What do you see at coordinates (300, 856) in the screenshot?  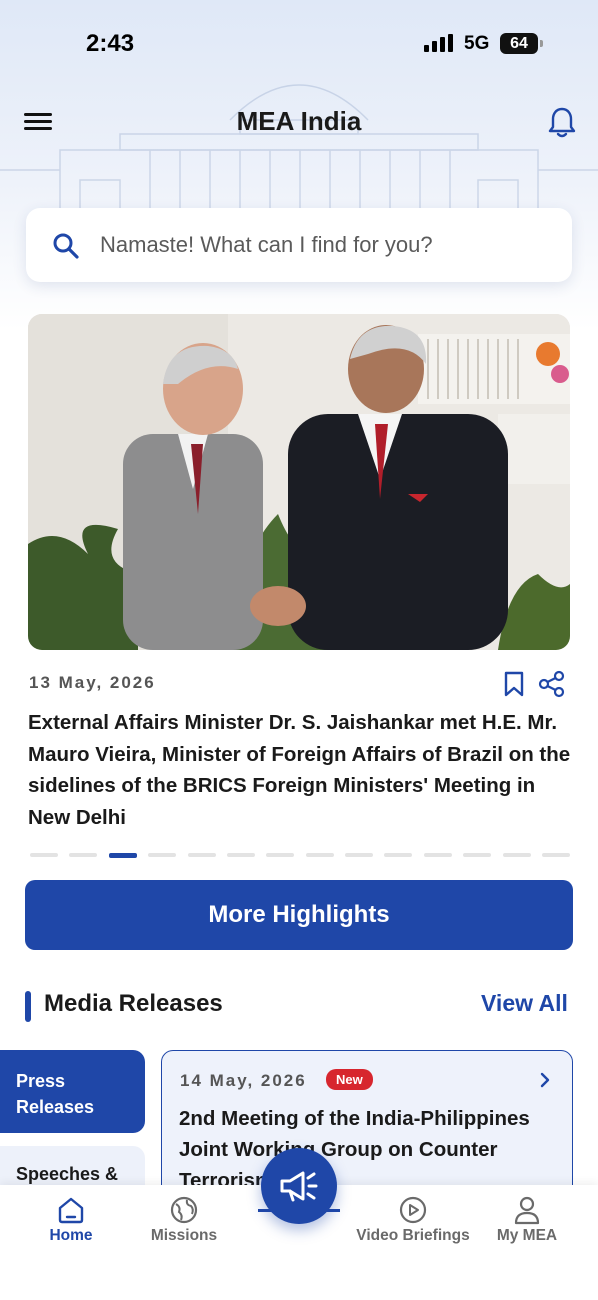 I see `carousel-indicator` at bounding box center [300, 856].